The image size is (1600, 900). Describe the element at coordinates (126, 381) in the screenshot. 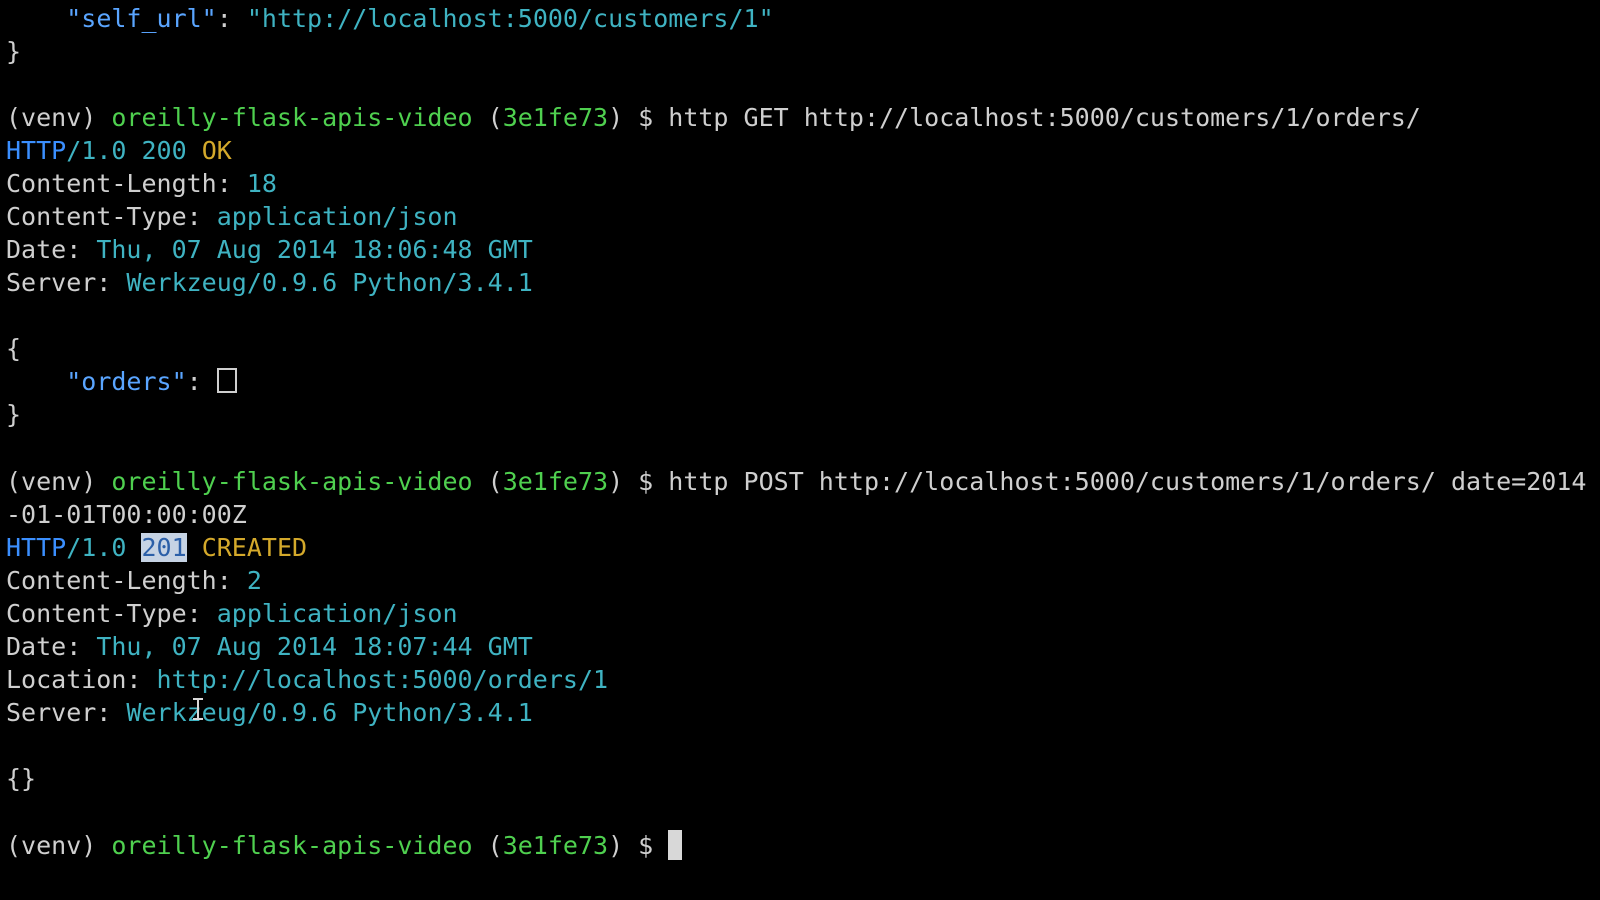

I see `json-key-orders: "orders"` at that location.